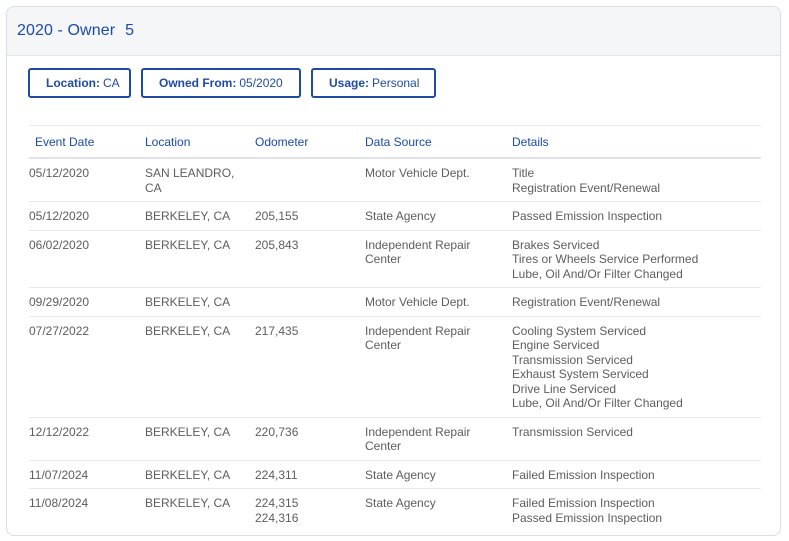 The width and height of the screenshot is (789, 541). Describe the element at coordinates (586, 302) in the screenshot. I see `details-line: Registration Event/Renewal` at that location.